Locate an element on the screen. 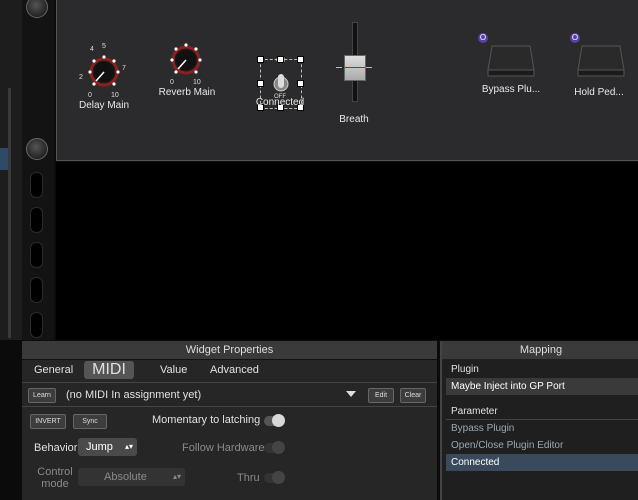 The image size is (638, 500). widget-properties-title: Widget Properties is located at coordinates (229, 350).